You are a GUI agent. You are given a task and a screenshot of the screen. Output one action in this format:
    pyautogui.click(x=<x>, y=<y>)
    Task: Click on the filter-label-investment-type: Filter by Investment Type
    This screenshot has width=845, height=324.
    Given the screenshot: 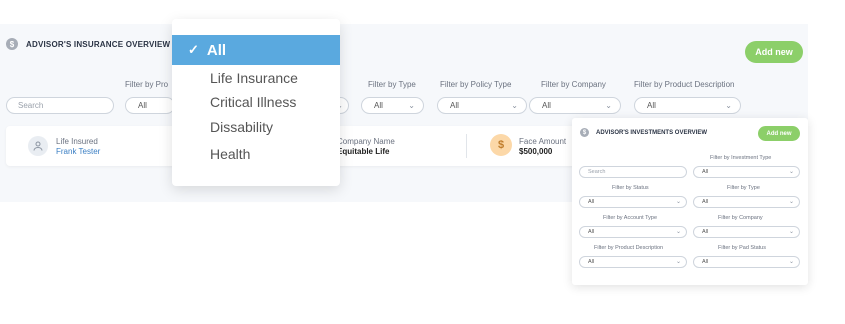 What is the action you would take?
    pyautogui.click(x=741, y=158)
    